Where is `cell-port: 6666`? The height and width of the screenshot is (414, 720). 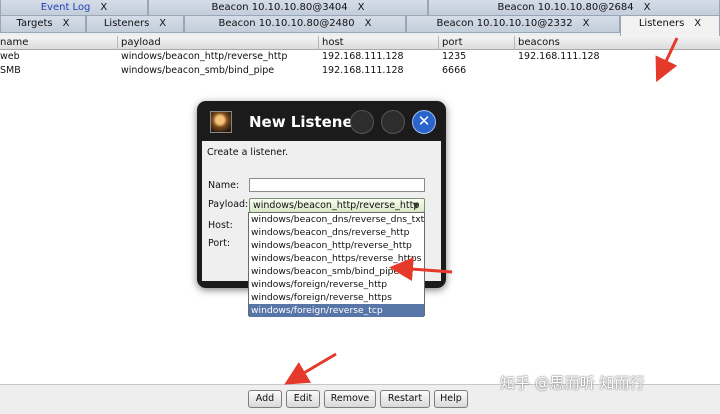 cell-port: 6666 is located at coordinates (454, 70).